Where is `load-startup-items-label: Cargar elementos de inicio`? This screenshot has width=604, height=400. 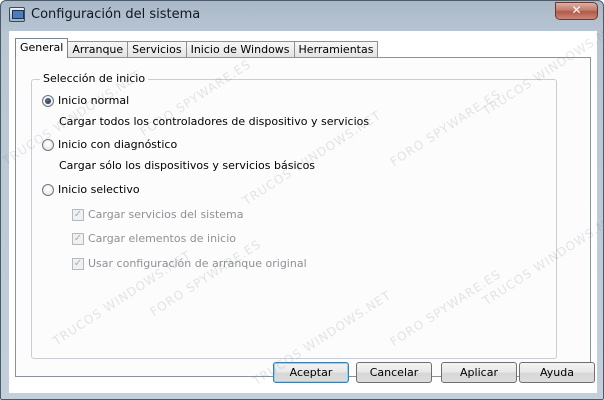 load-startup-items-label: Cargar elementos de inicio is located at coordinates (162, 238).